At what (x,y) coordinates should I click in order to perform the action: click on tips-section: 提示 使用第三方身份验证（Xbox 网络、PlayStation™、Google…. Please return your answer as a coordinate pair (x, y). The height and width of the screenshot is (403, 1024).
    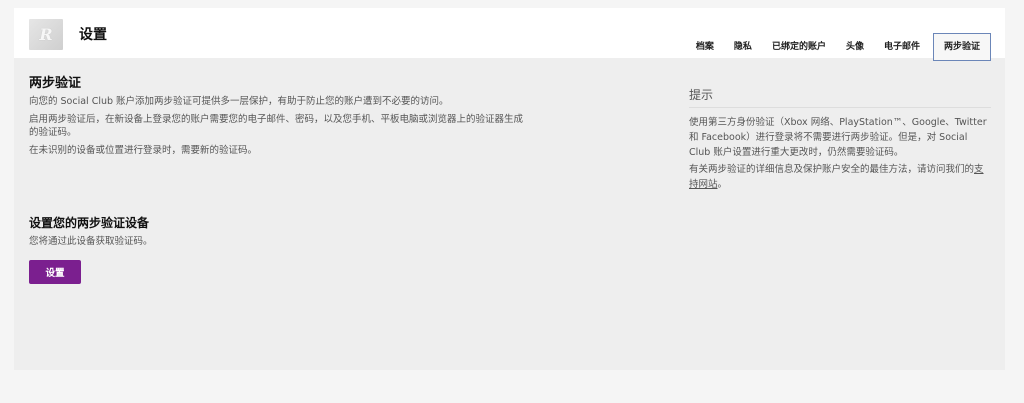
    Looking at the image, I should click on (840, 140).